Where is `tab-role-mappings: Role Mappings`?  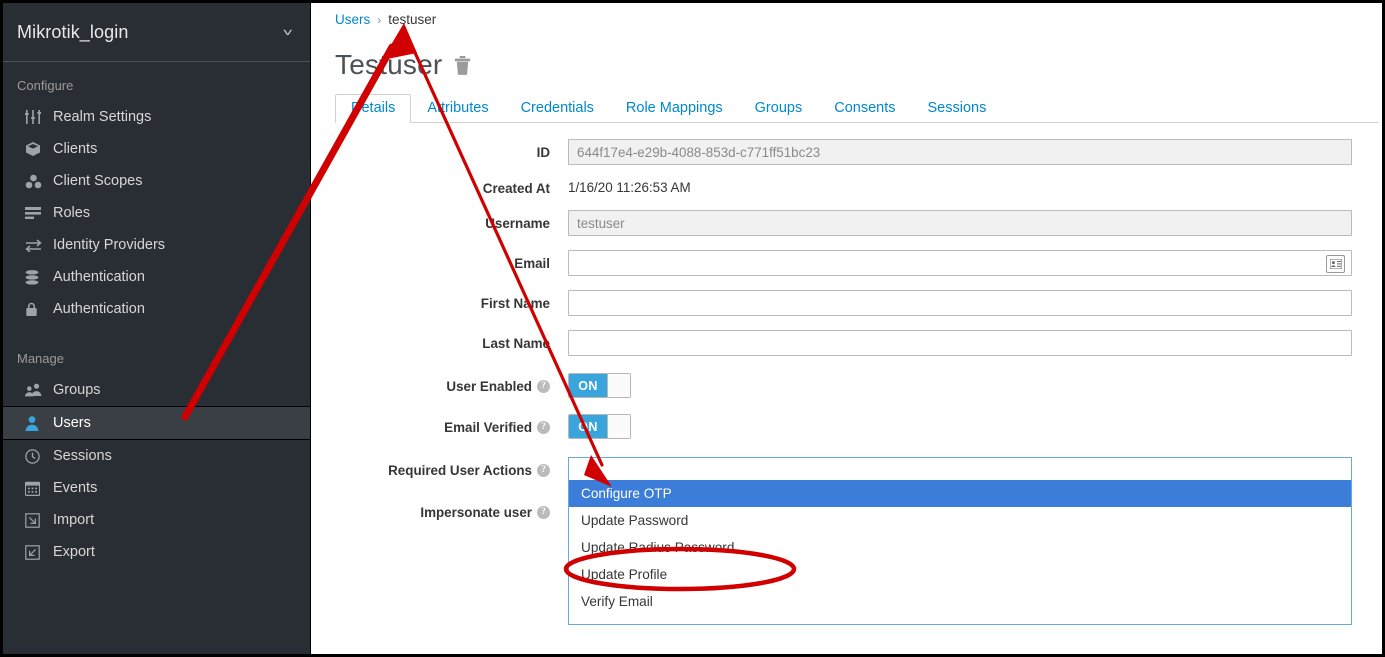 tab-role-mappings: Role Mappings is located at coordinates (674, 108).